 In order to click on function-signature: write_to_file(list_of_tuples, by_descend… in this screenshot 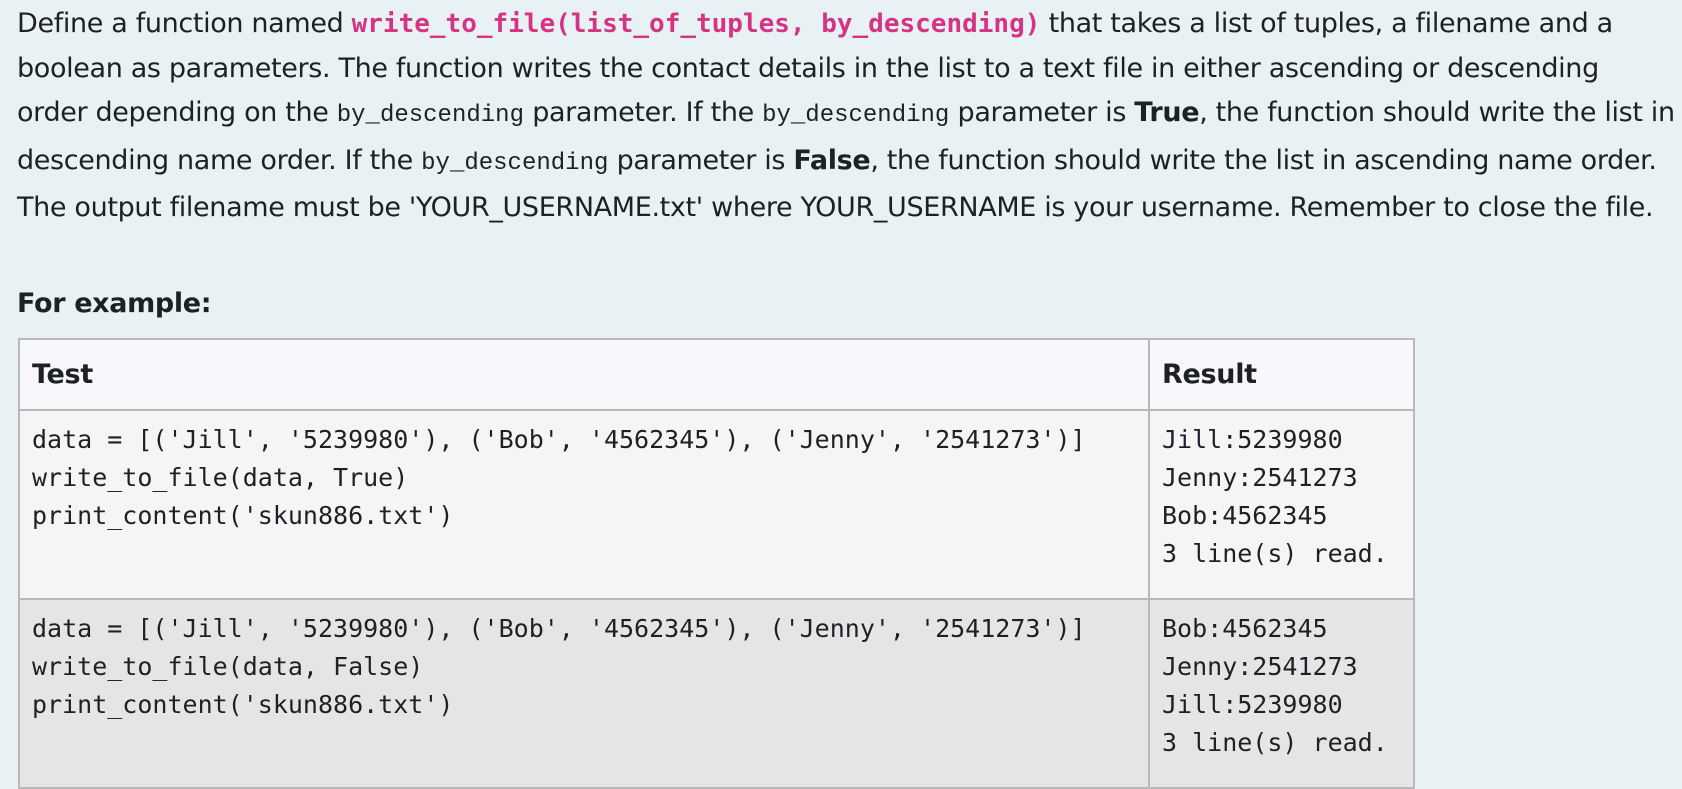, I will do `click(696, 24)`.